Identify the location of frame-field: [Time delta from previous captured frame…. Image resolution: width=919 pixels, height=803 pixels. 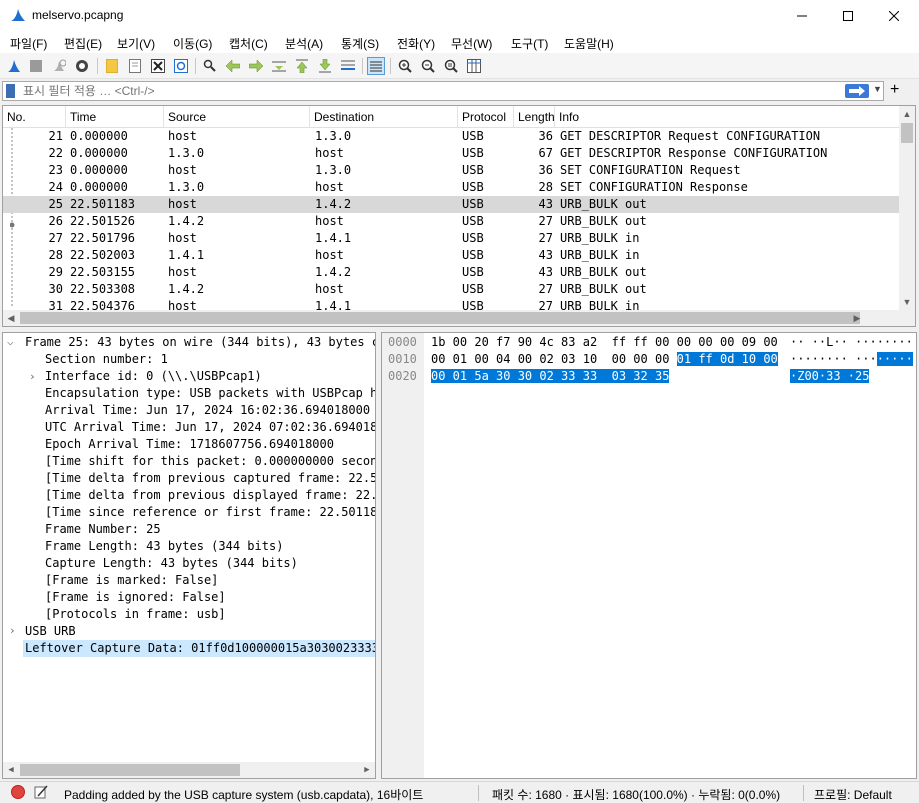
(210, 478).